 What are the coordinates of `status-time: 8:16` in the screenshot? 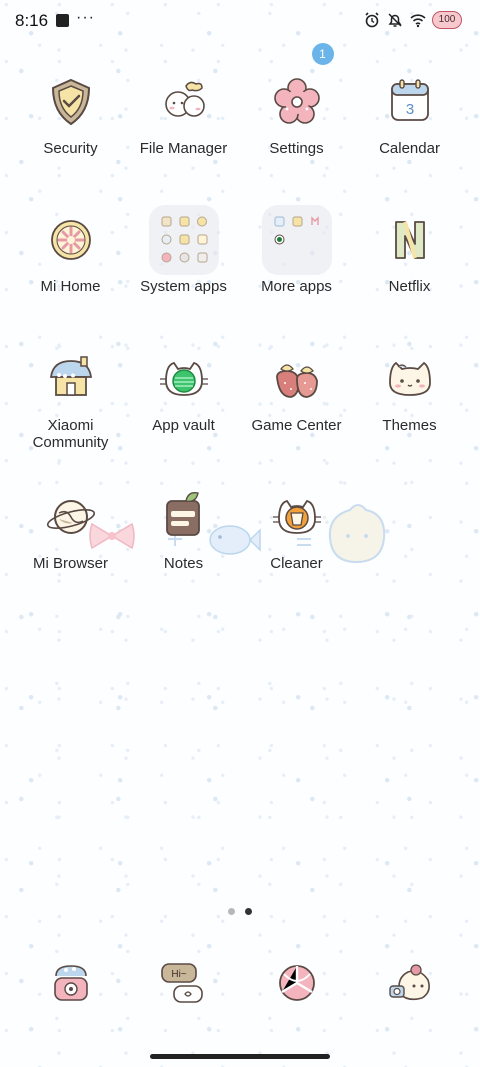 It's located at (32, 20).